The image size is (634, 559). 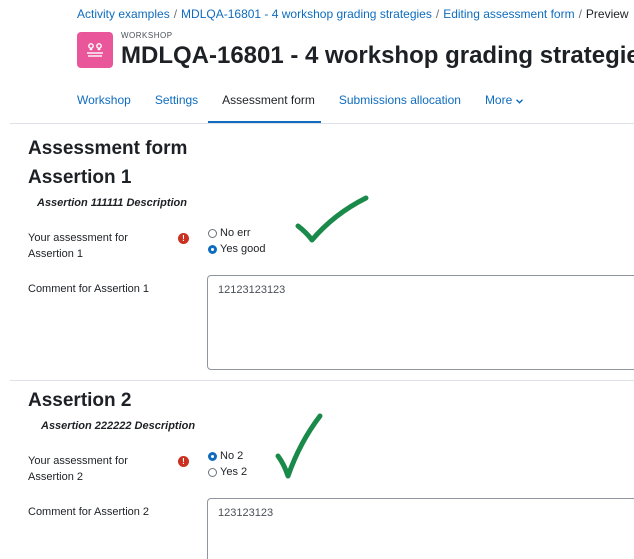 I want to click on assertion-heading: Assertion 1, so click(x=80, y=177).